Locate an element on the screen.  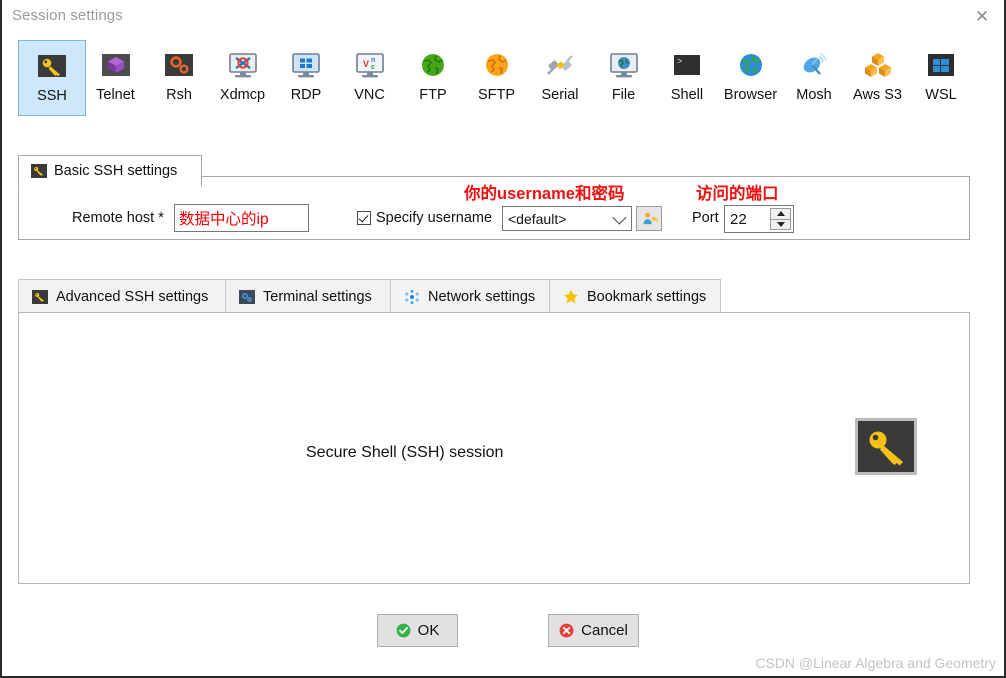
telnet-cube-icon is located at coordinates (115, 65).